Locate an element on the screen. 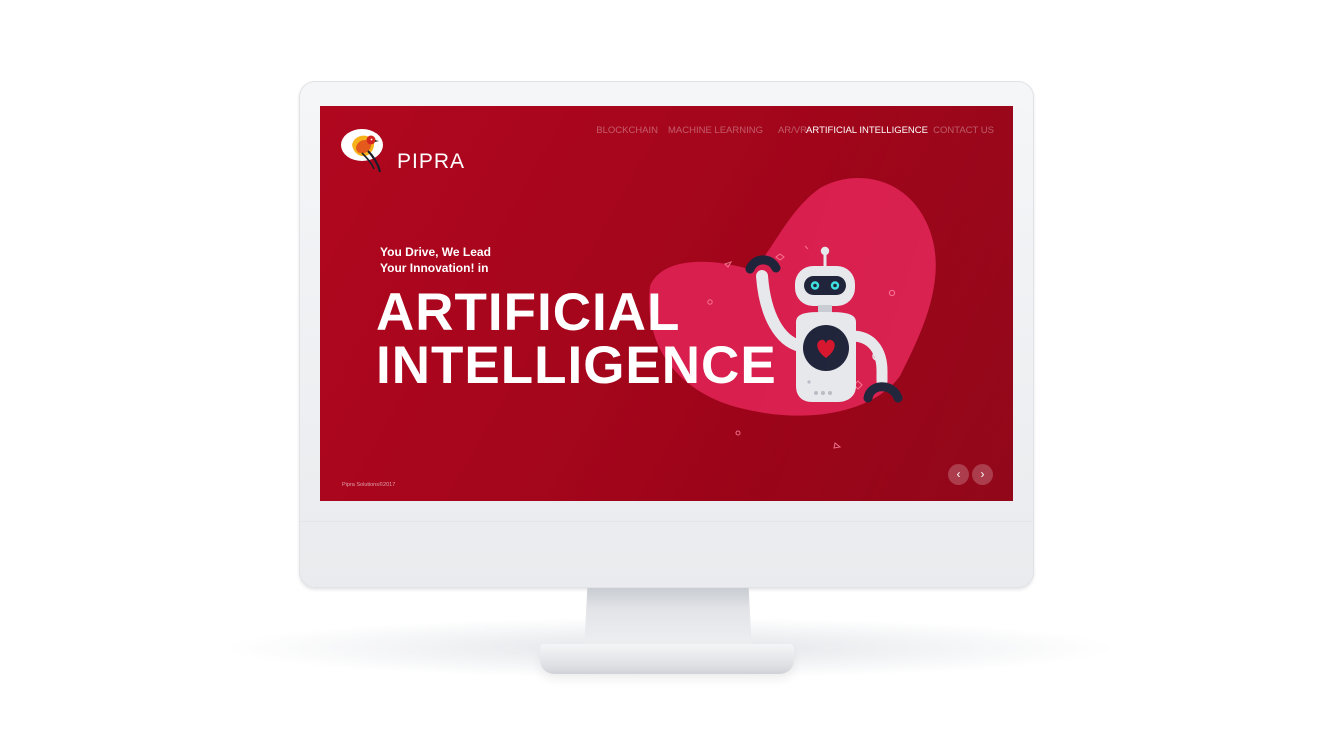 The height and width of the screenshot is (750, 1333). nav-item-ar-vr: AR/VR is located at coordinates (792, 130).